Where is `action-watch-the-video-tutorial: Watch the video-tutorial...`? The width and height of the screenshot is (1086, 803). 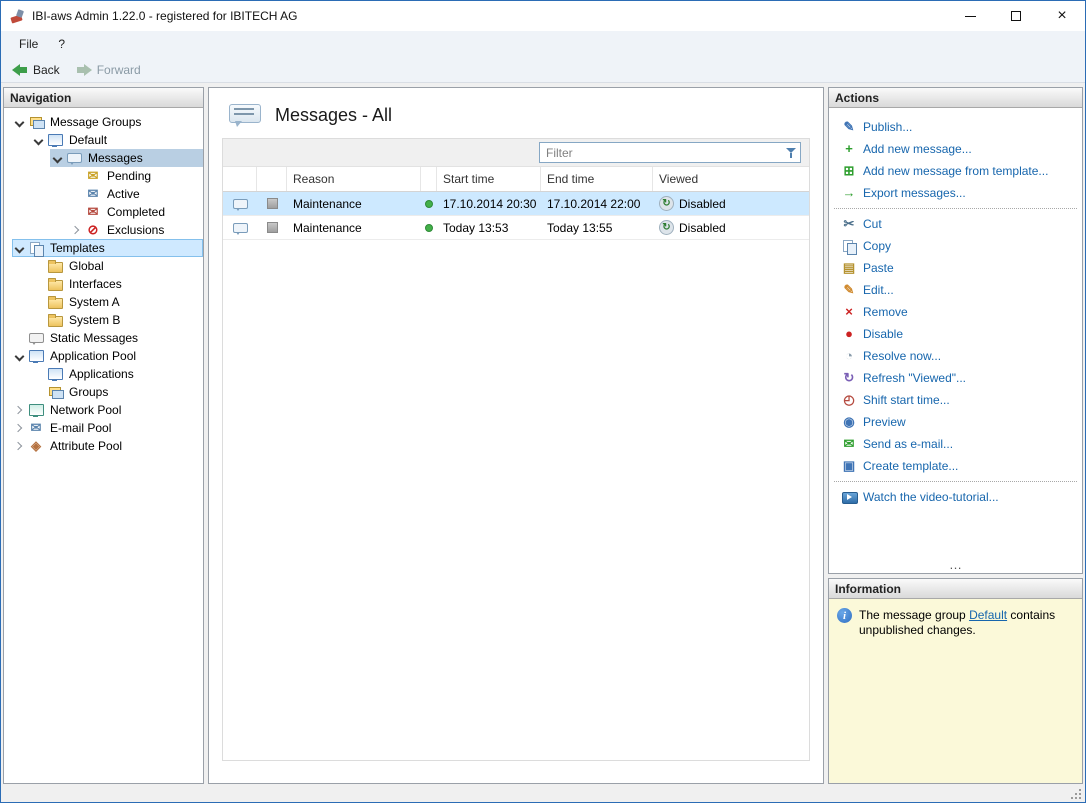 action-watch-the-video-tutorial: Watch the video-tutorial... is located at coordinates (955, 497).